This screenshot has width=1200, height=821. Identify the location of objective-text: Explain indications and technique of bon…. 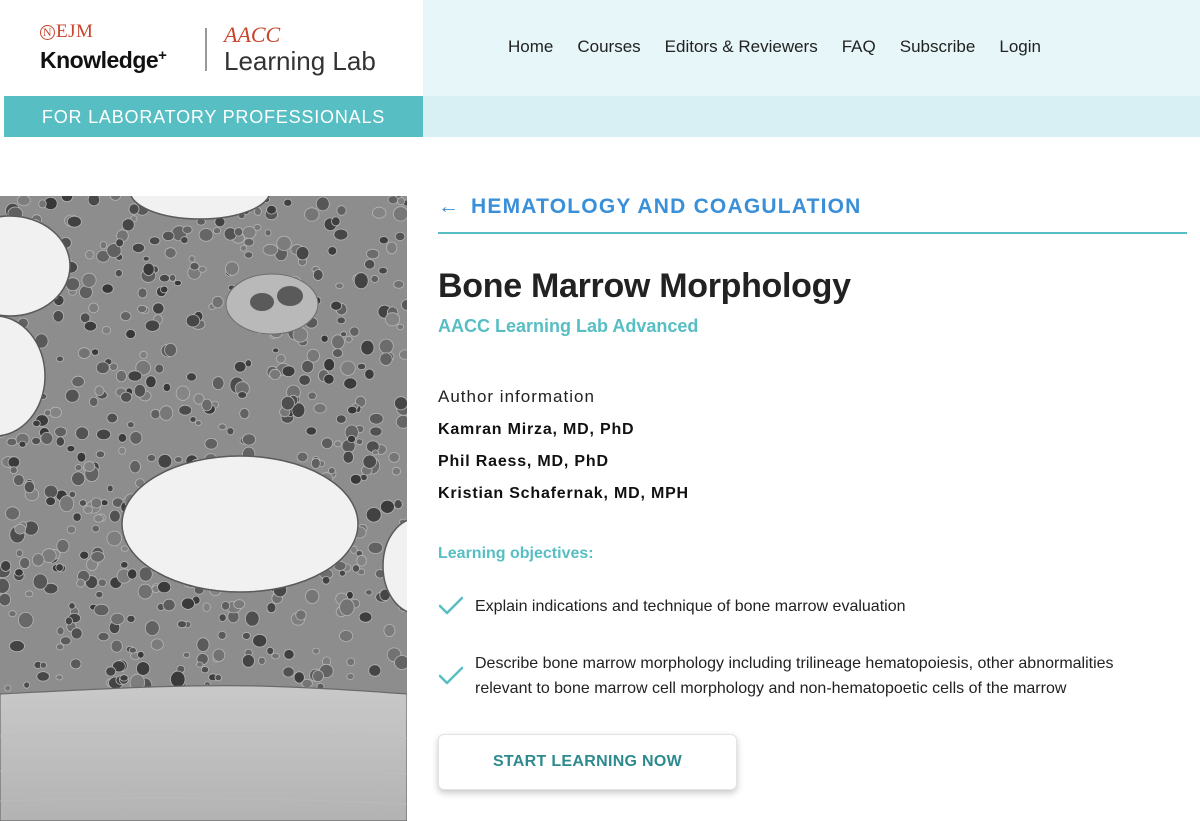
(690, 606).